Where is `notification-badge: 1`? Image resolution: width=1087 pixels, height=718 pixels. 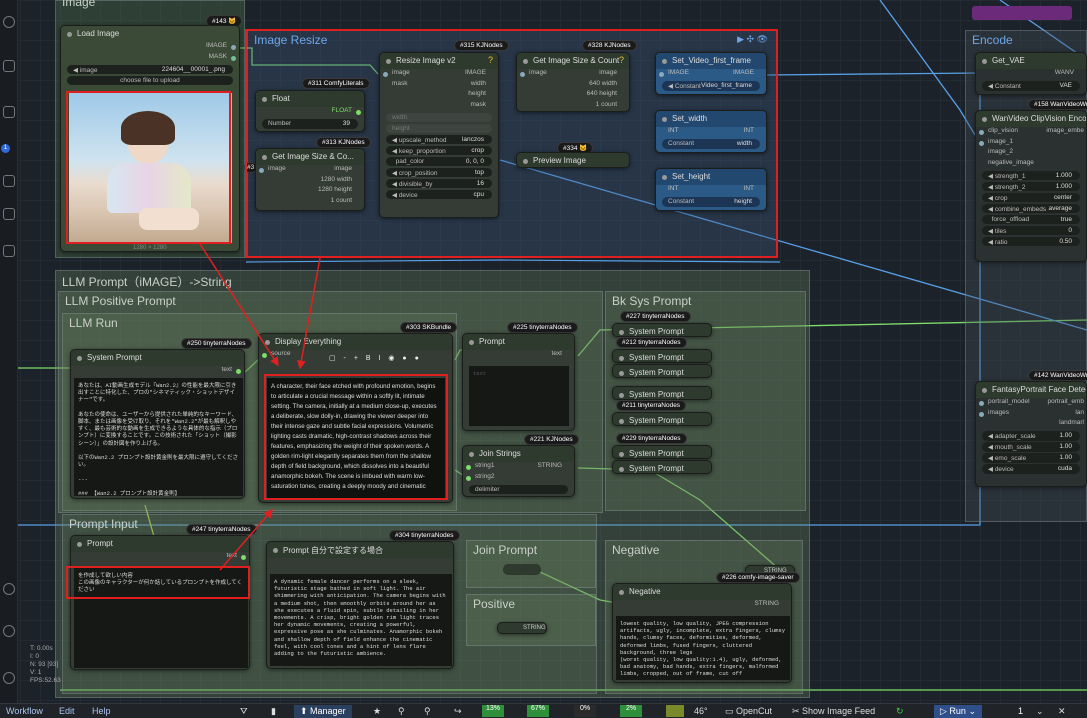 notification-badge: 1 is located at coordinates (5, 148).